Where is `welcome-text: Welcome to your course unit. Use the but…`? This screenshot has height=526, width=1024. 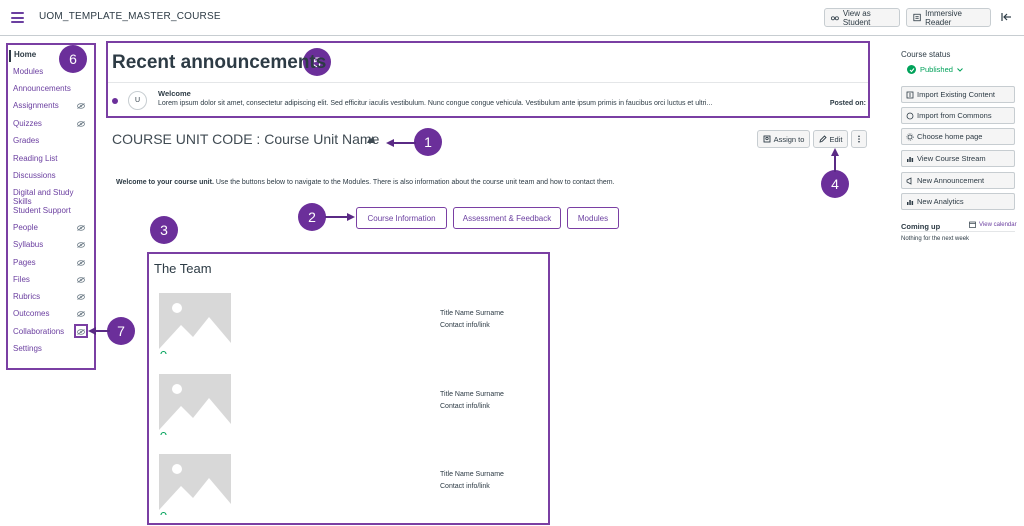 welcome-text: Welcome to your course unit. Use the but… is located at coordinates (365, 182).